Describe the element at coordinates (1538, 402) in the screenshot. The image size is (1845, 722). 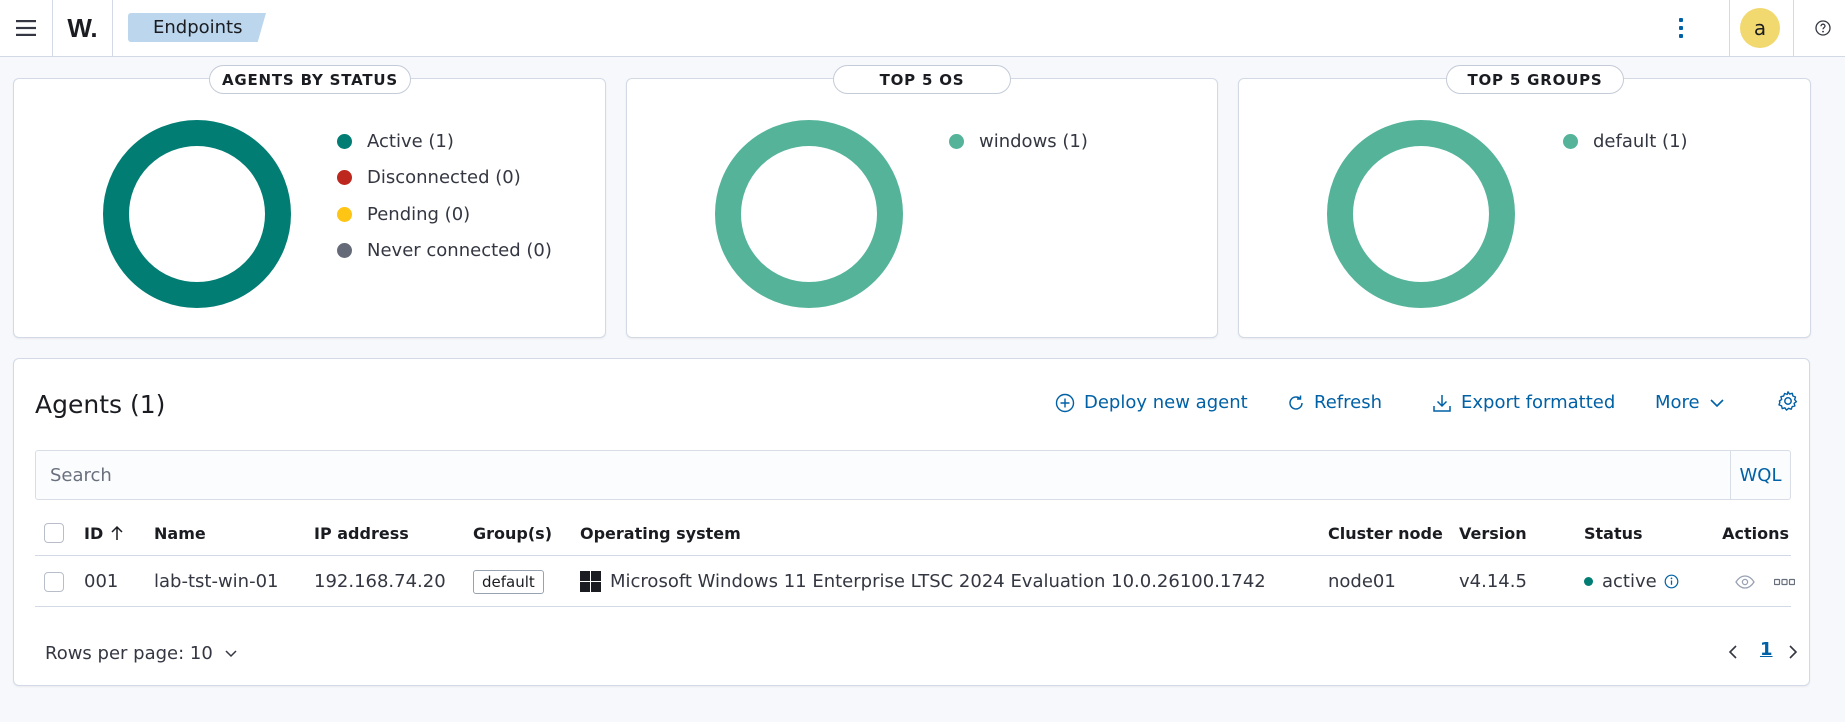
I see `export-label: Export formatted` at that location.